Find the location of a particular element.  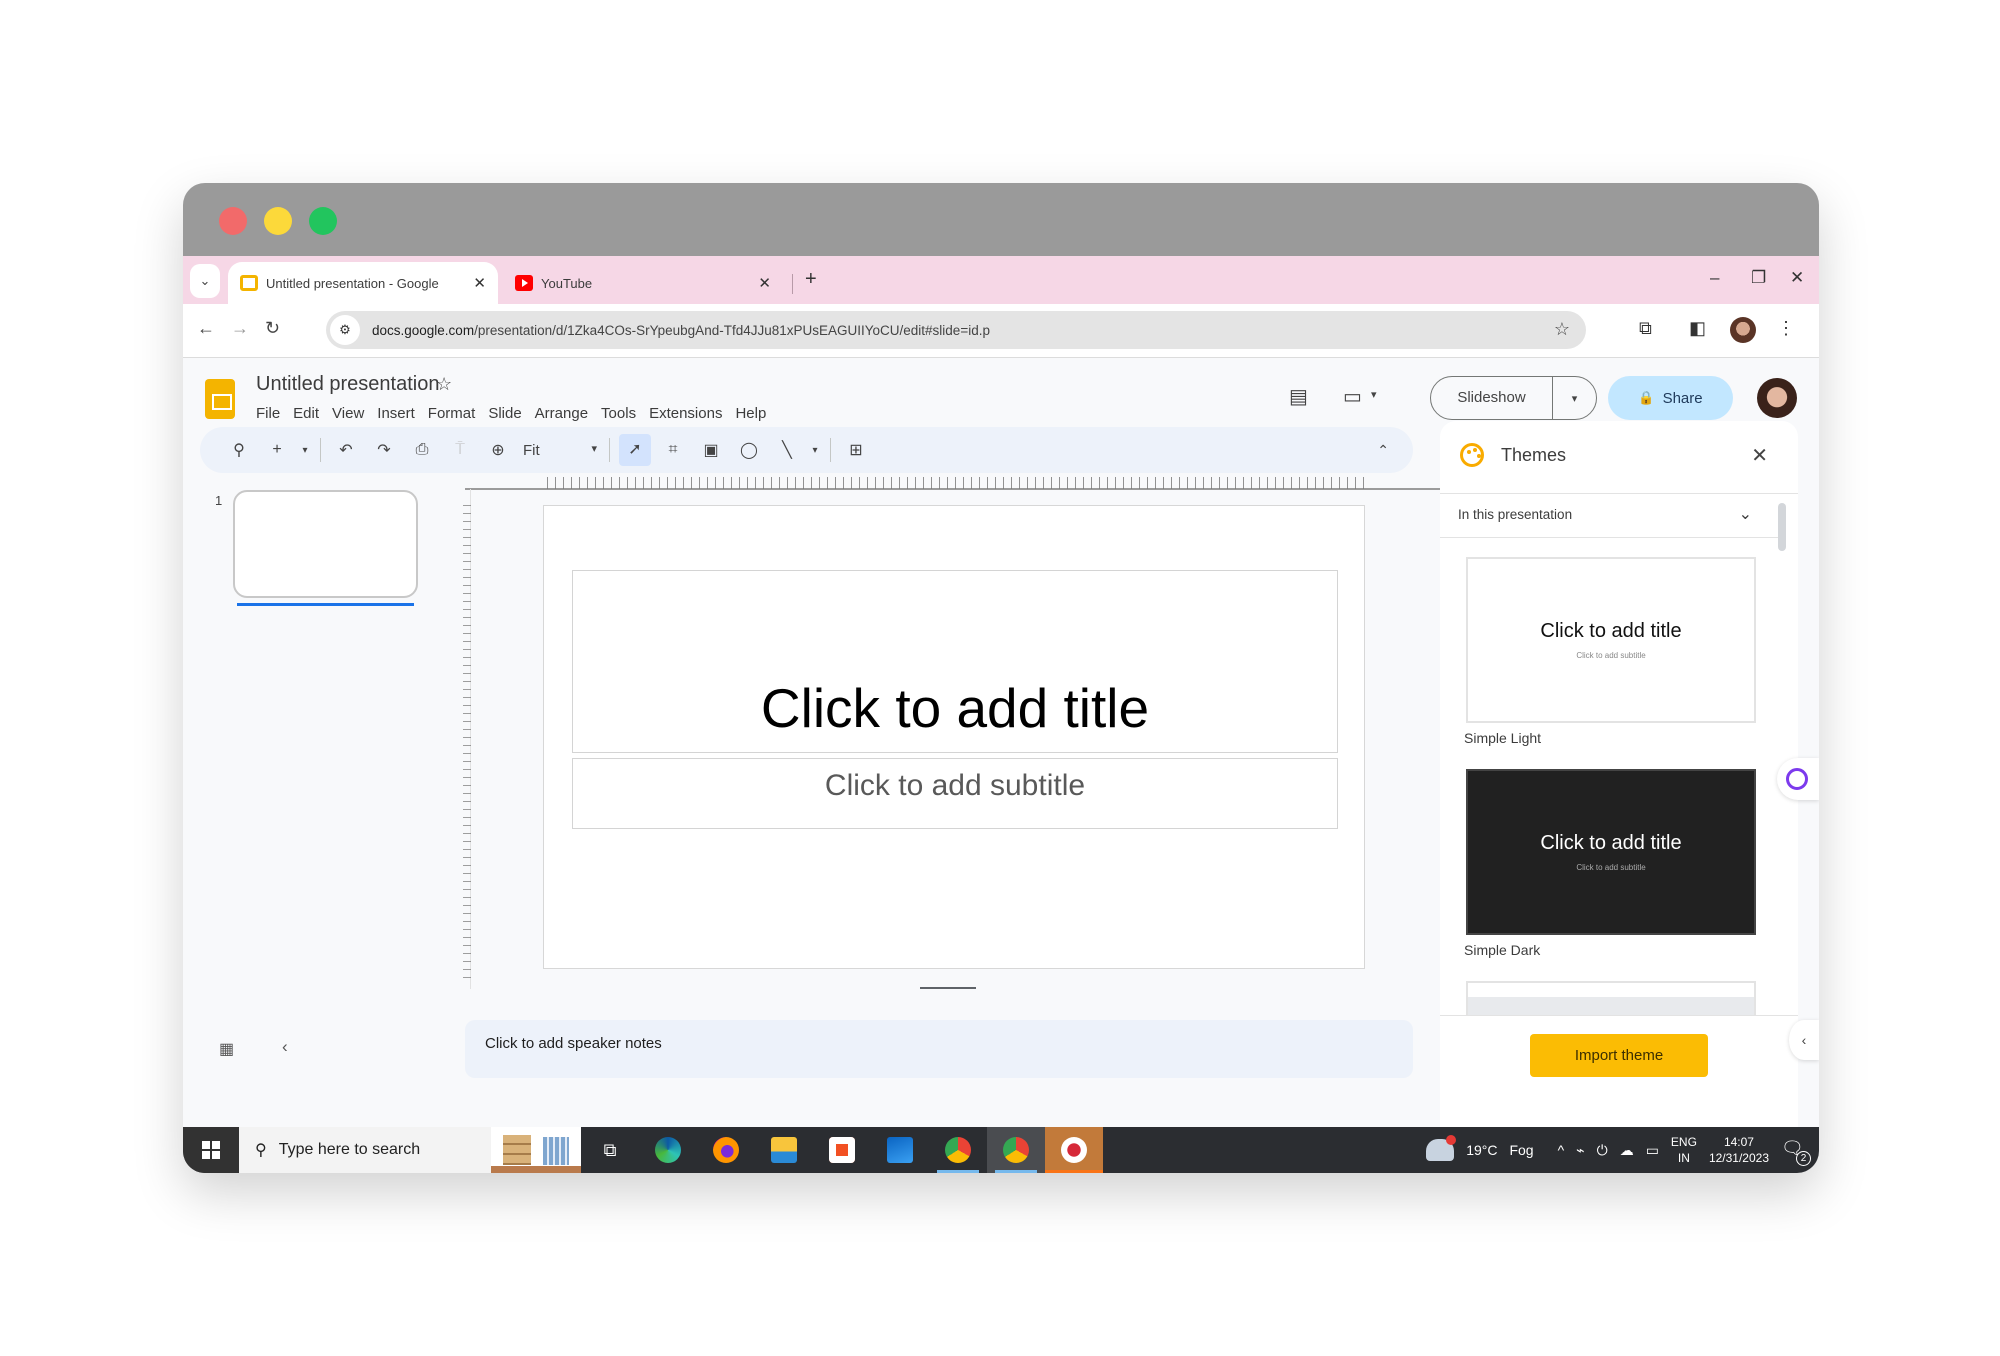

notification-center-icon: 🗨 2 is located at coordinates (1796, 1152).